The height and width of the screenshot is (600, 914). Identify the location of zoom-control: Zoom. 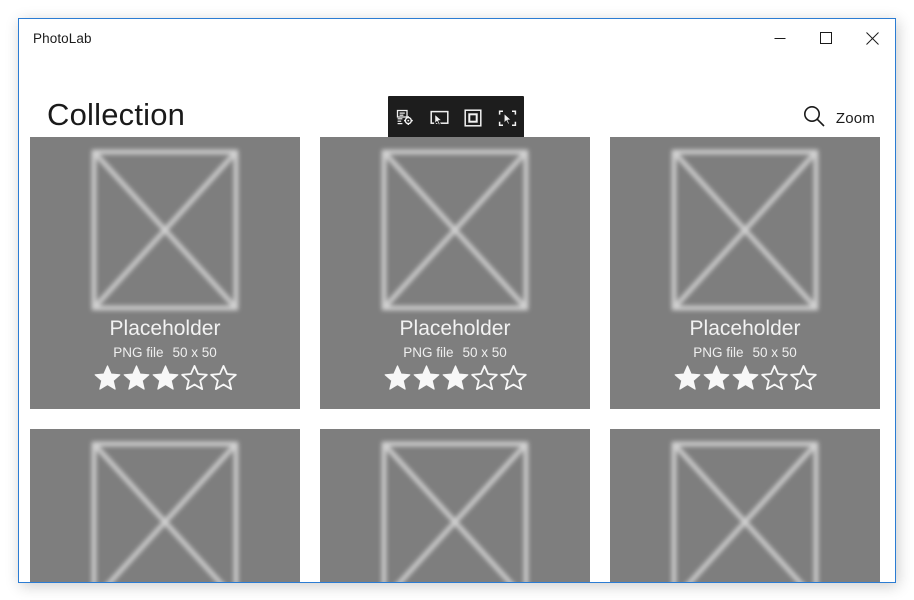
(838, 118).